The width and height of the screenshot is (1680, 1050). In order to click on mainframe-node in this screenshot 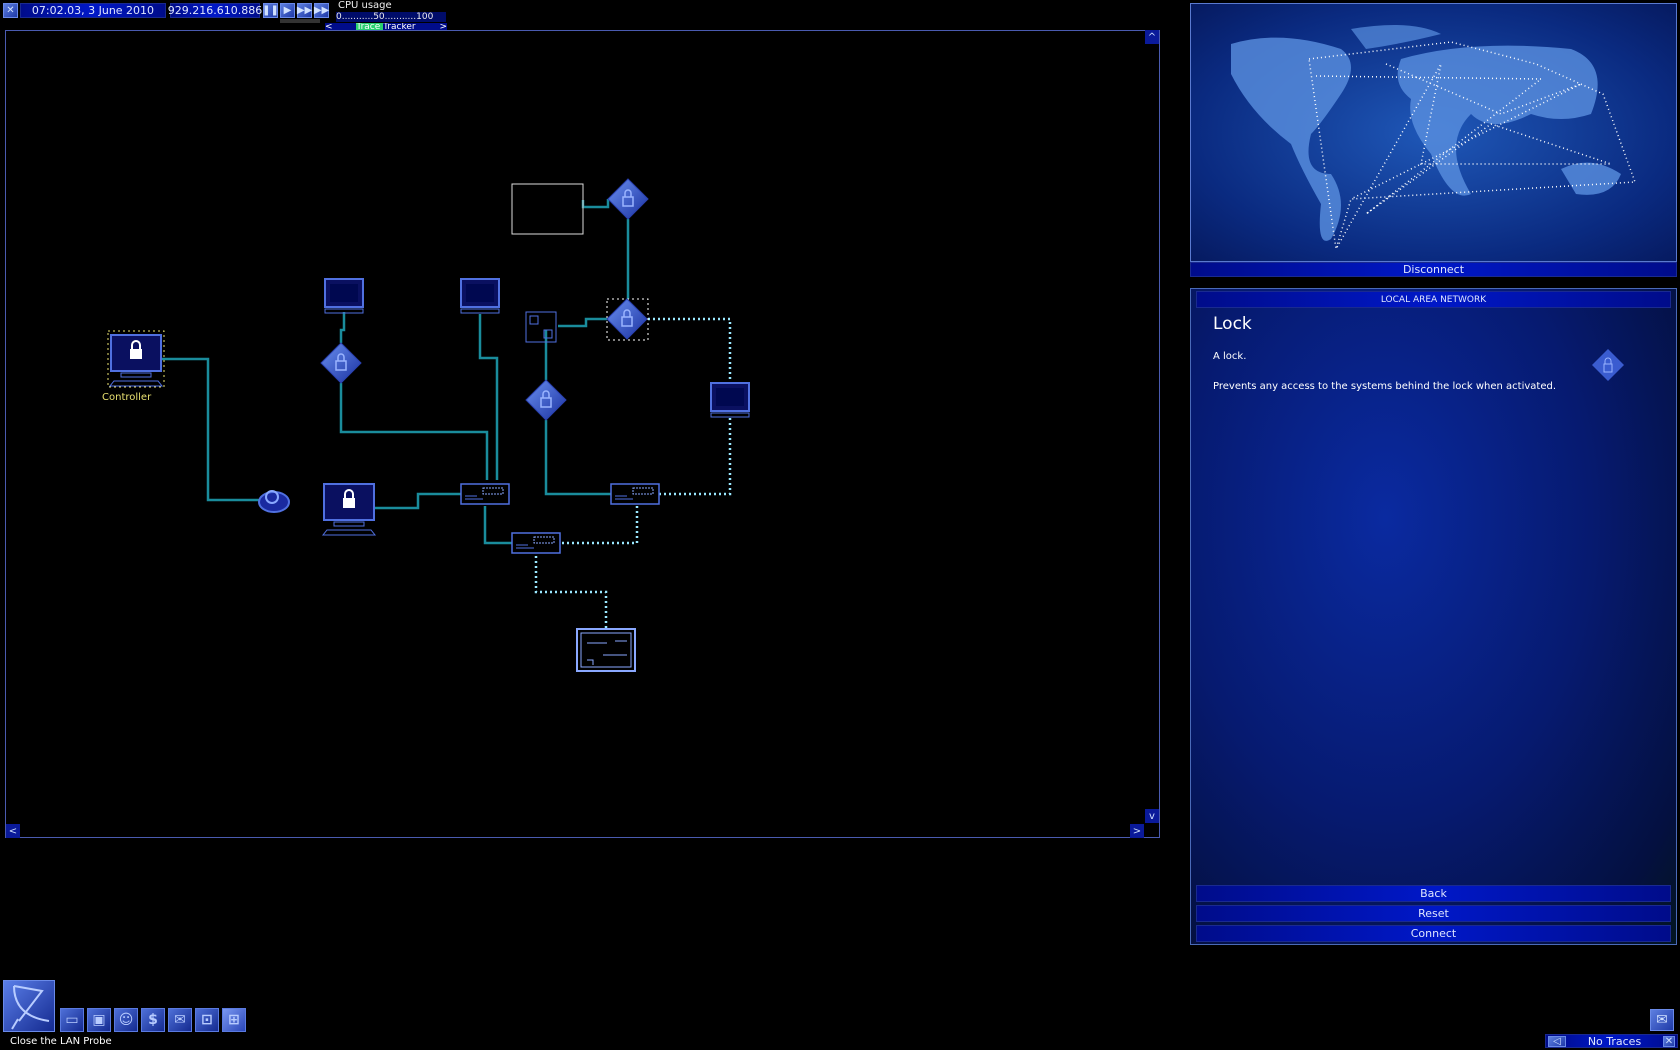, I will do `click(606, 650)`.